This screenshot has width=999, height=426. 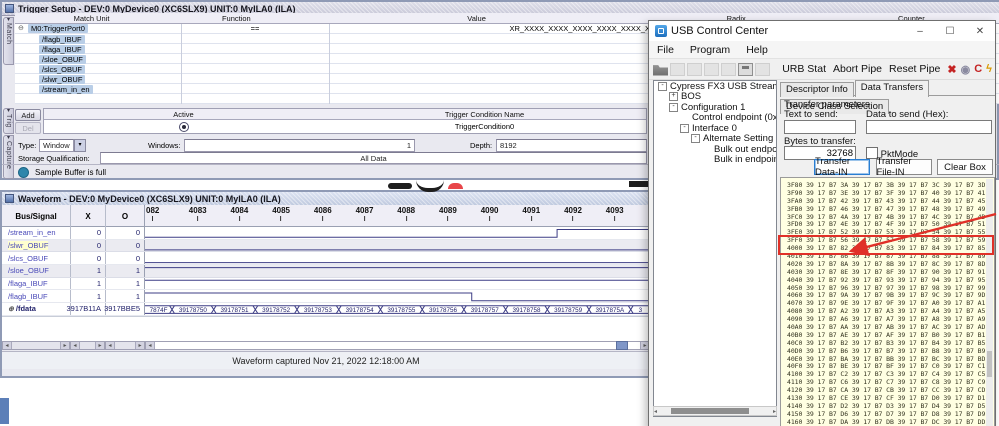 What do you see at coordinates (571, 145) in the screenshot?
I see `depth-input: 8192` at bounding box center [571, 145].